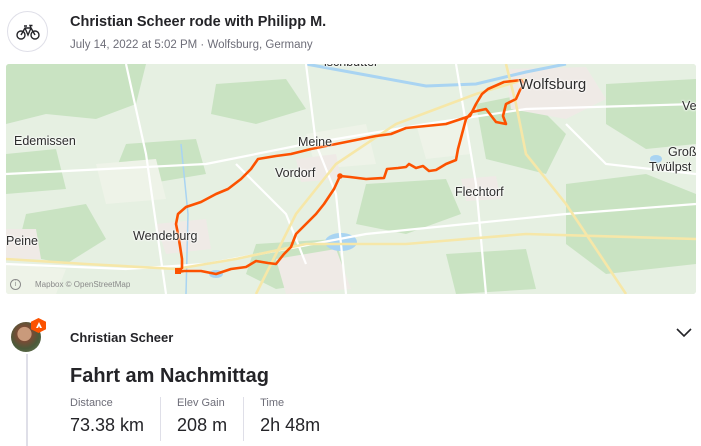 This screenshot has width=701, height=446. Describe the element at coordinates (15, 284) in the screenshot. I see `info-icon: i` at that location.